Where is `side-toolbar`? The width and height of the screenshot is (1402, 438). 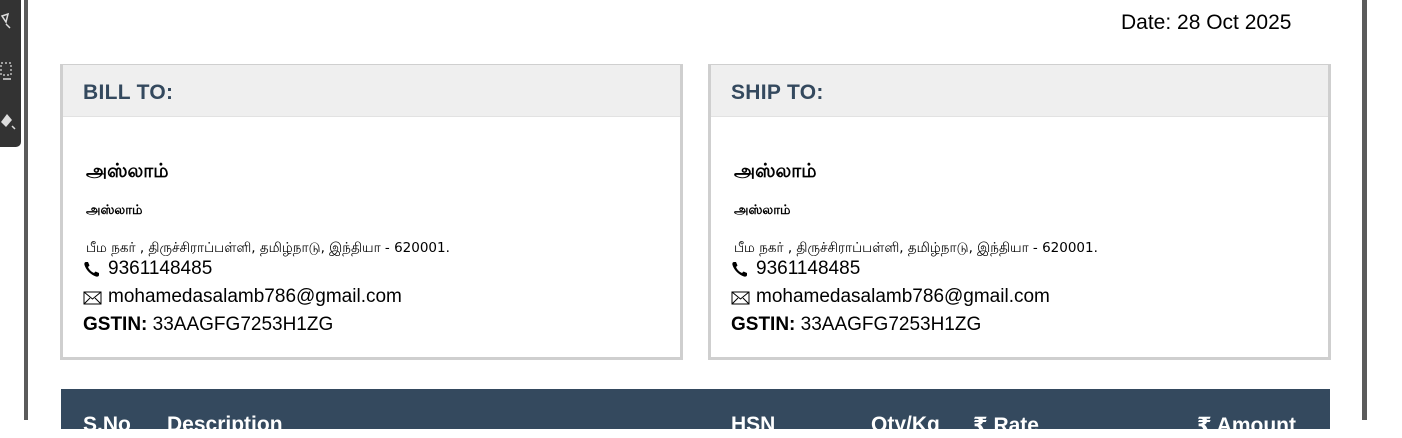 side-toolbar is located at coordinates (10, 73).